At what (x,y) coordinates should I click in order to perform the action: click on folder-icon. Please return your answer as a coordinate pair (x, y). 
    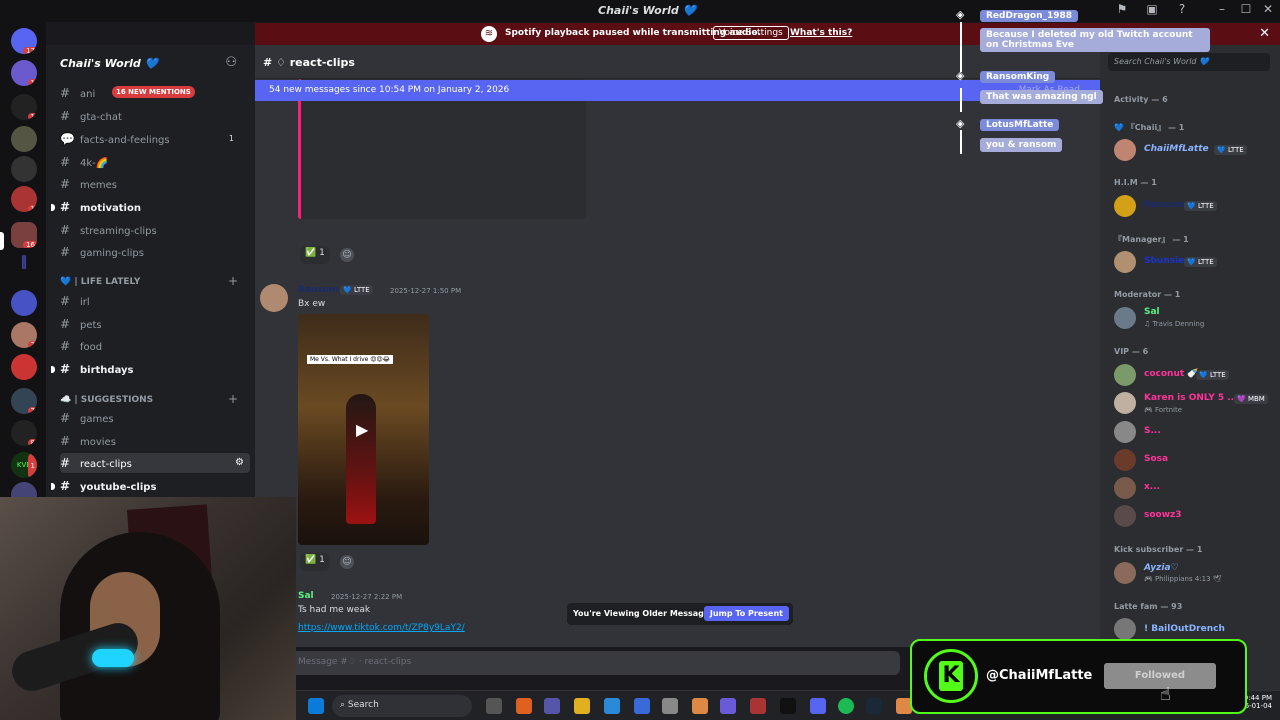
    Looking at the image, I should click on (582, 706).